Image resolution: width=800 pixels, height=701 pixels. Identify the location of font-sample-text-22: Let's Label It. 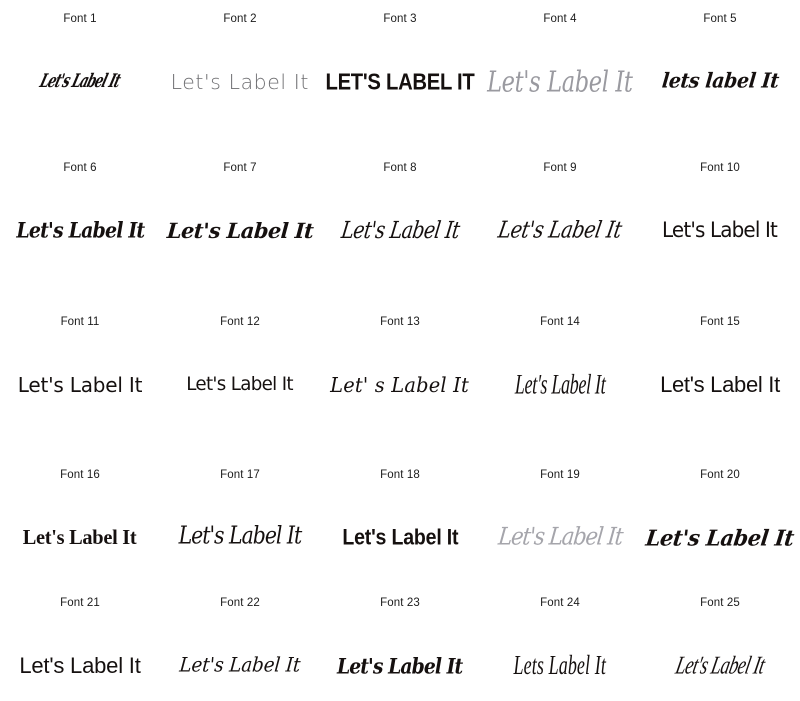
(240, 665).